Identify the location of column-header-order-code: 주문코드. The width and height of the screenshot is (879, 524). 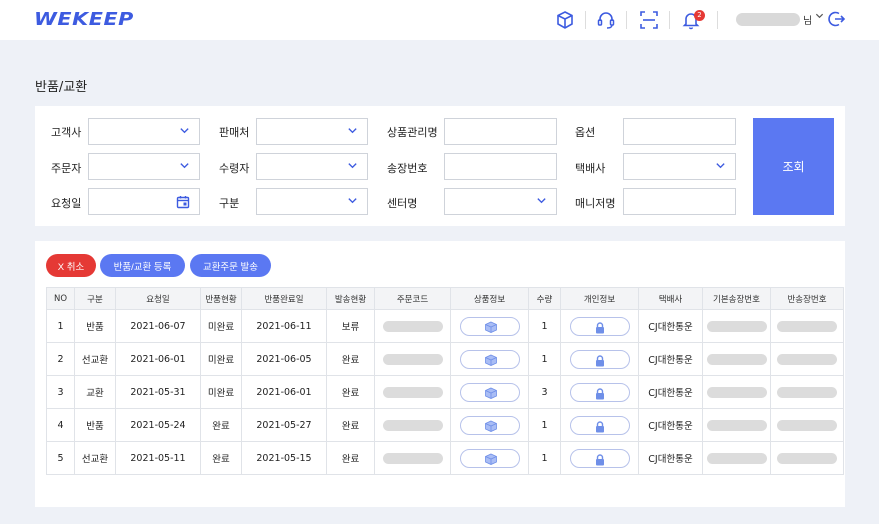
(412, 298).